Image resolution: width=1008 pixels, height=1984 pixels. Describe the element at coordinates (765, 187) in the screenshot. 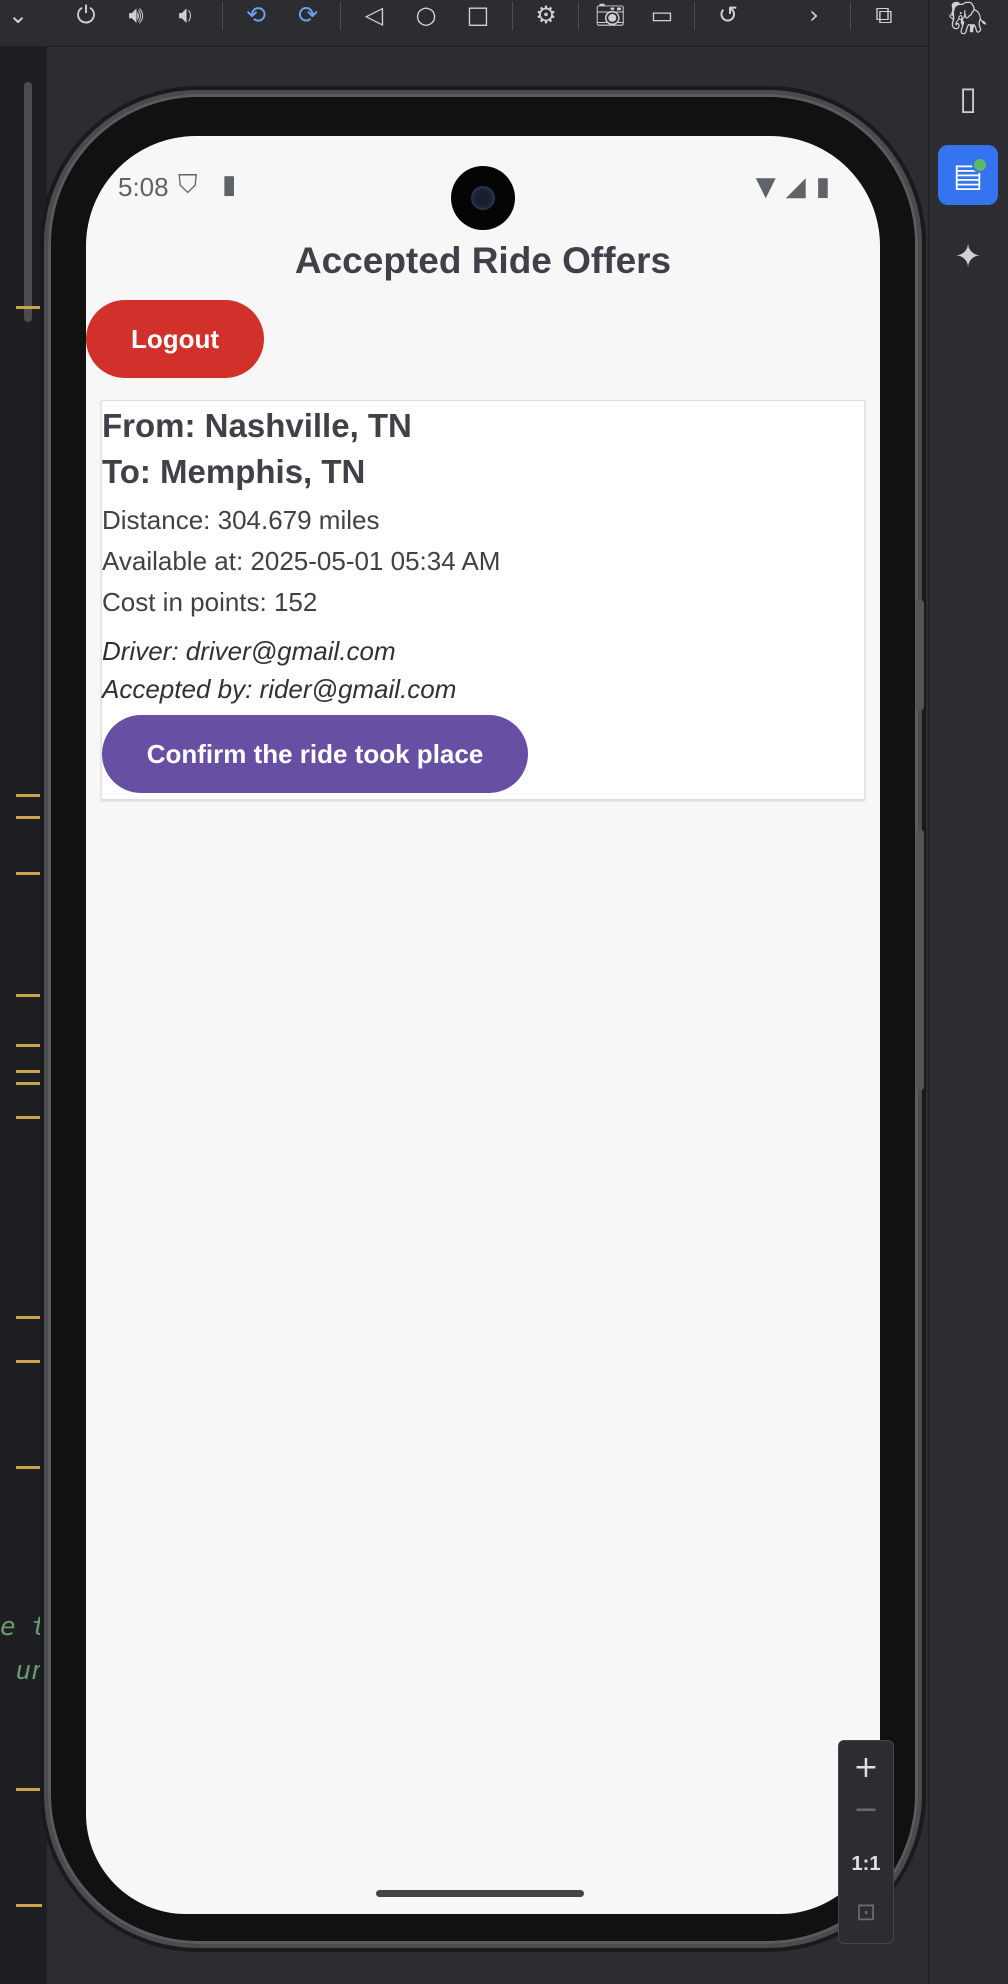

I see `wifi-icon: ▼` at that location.